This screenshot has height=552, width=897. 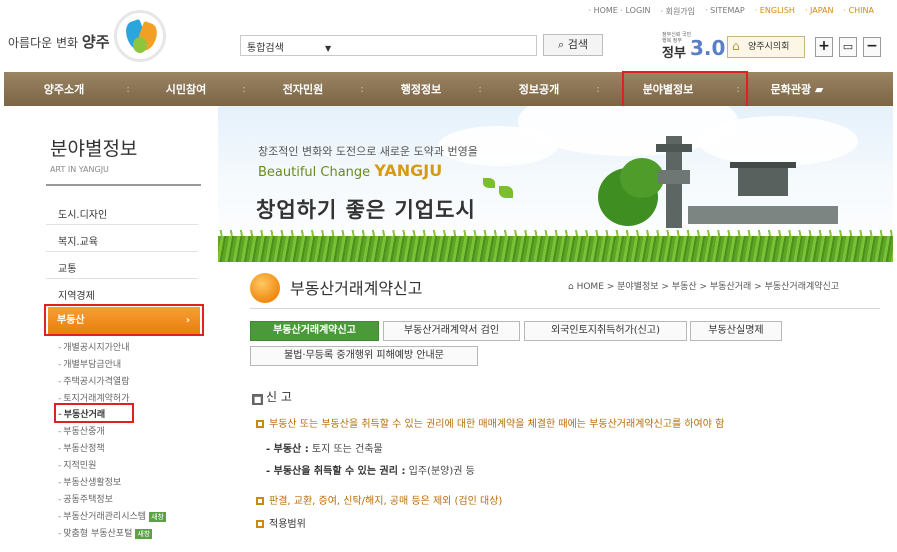 I want to click on city-emblem-icon, so click(x=140, y=36).